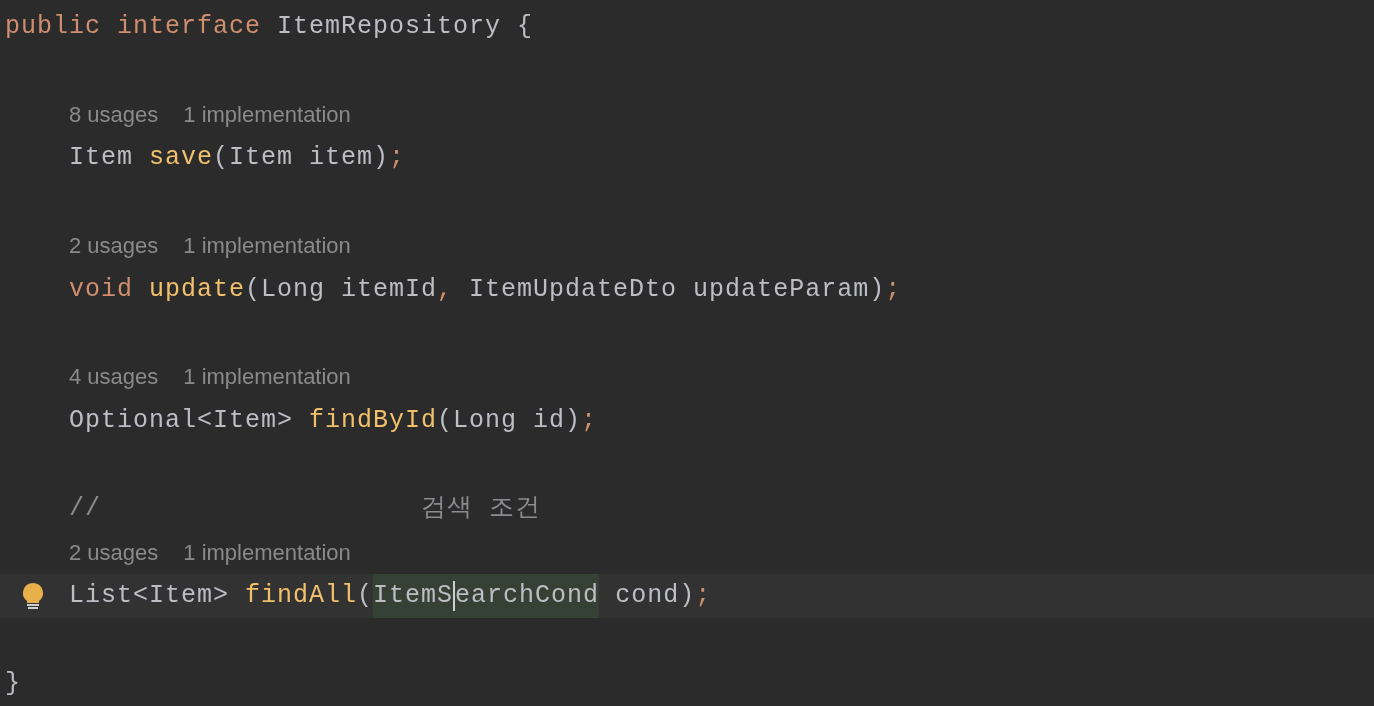  I want to click on lightbulb-icon, so click(33, 596).